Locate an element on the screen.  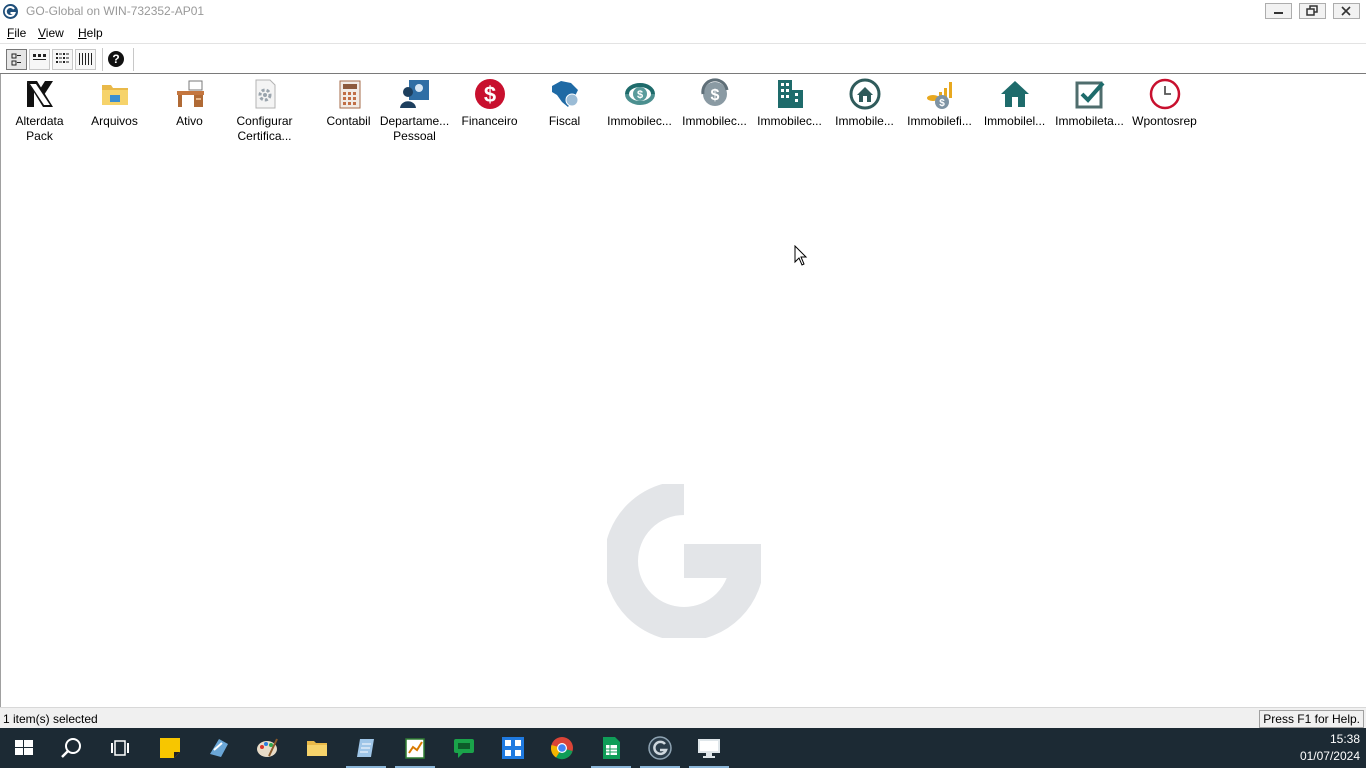
report-icon is located at coordinates (415, 748).